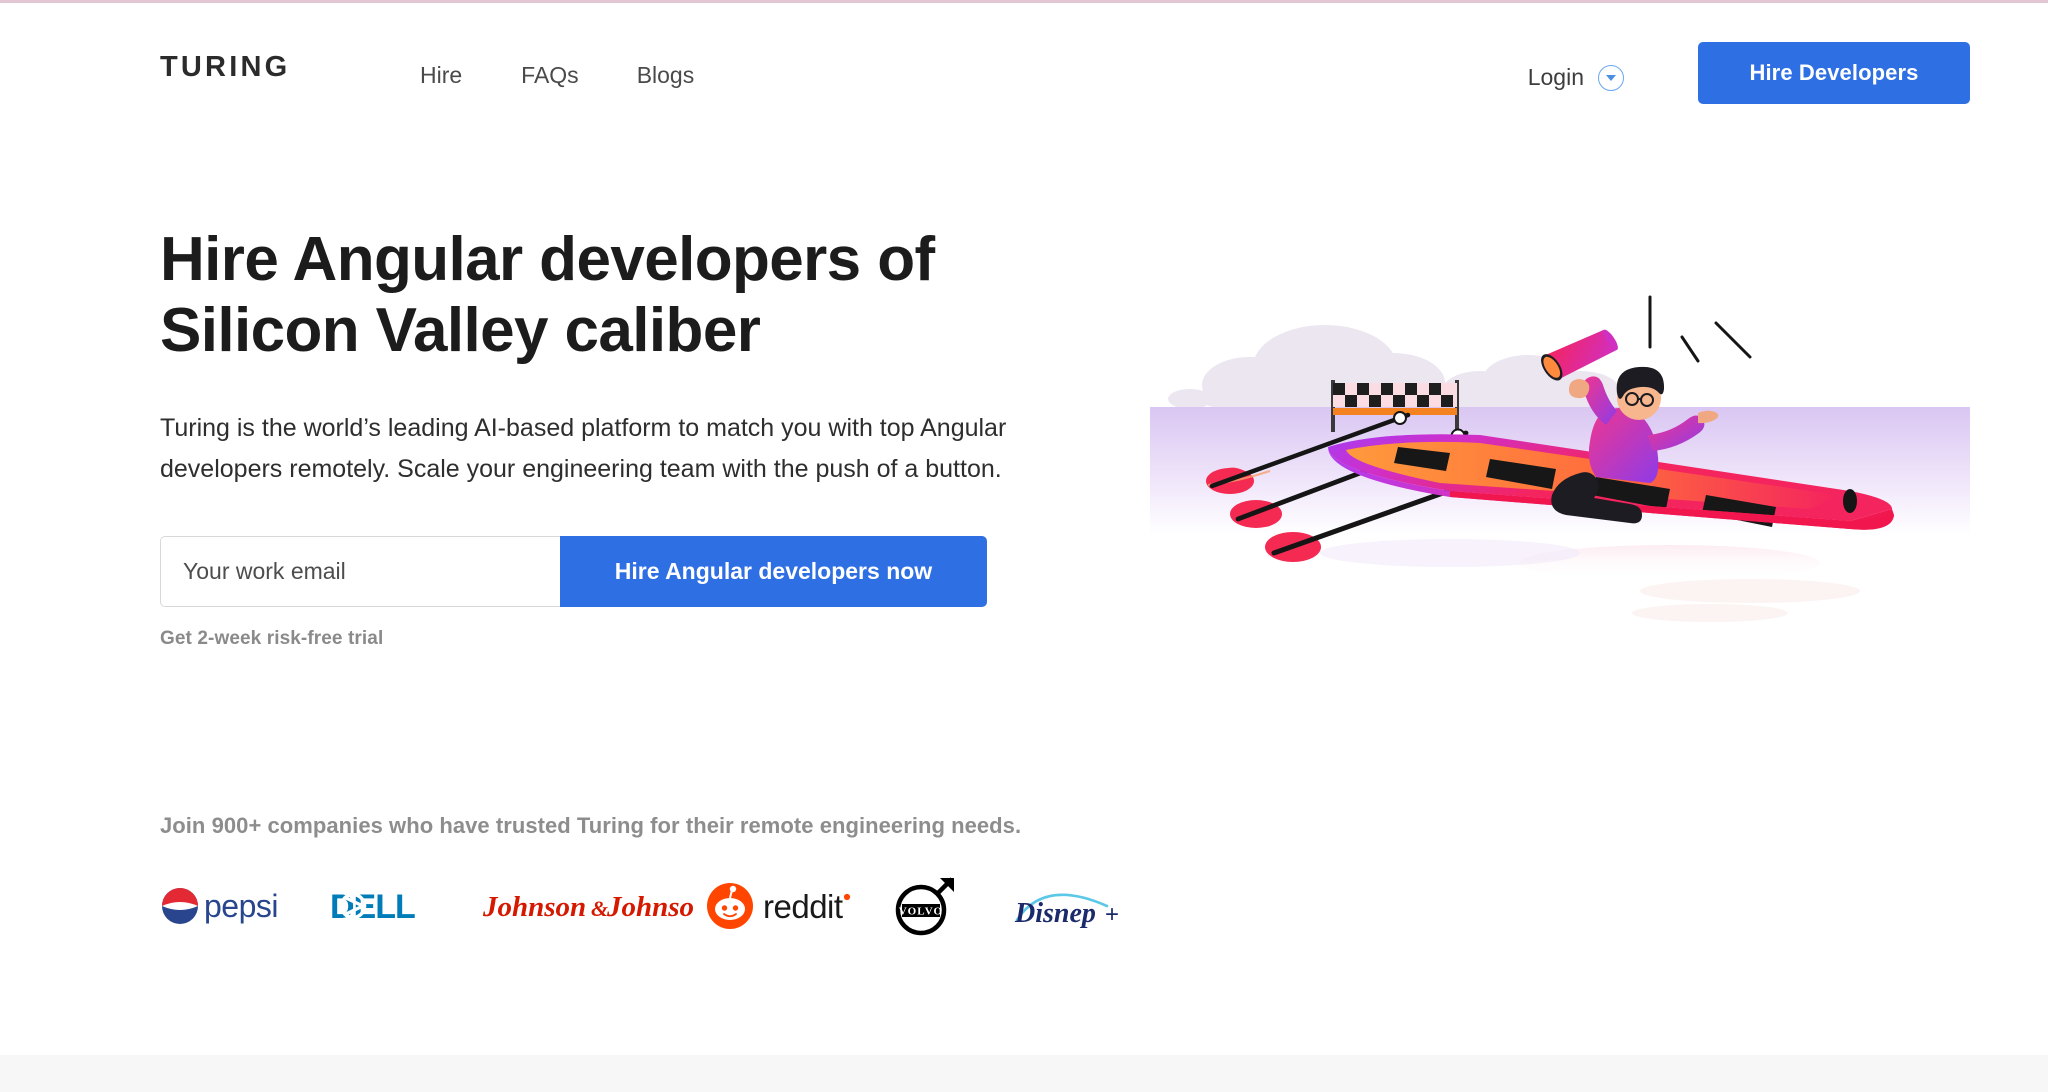  I want to click on nav-item-blogs: Blogs, so click(666, 76).